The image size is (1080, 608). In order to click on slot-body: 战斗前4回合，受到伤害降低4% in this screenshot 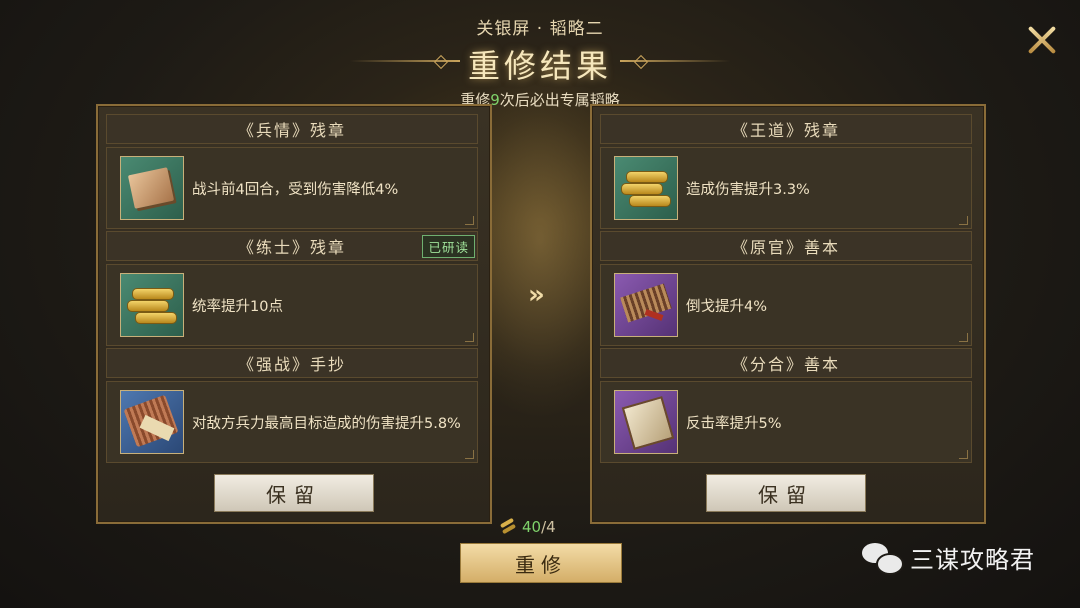, I will do `click(292, 188)`.